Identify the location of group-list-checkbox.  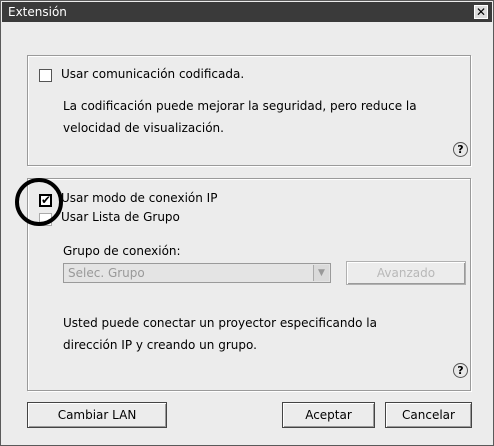
(45, 219).